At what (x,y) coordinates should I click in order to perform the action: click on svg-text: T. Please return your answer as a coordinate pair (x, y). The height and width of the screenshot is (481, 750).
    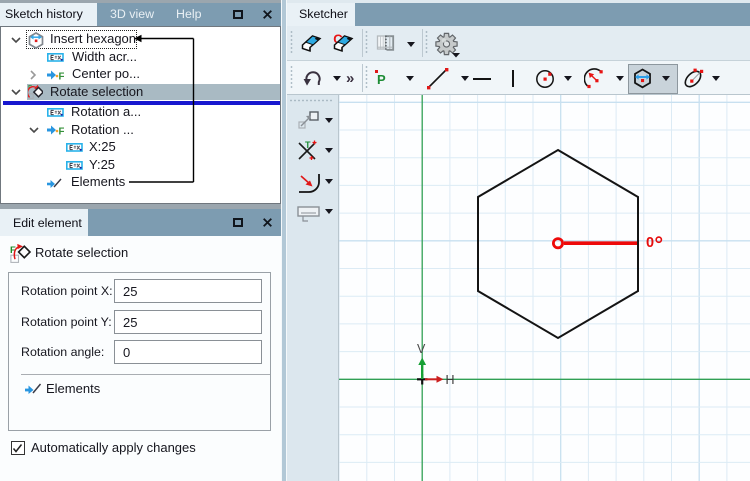
    Looking at the image, I should click on (308, 145).